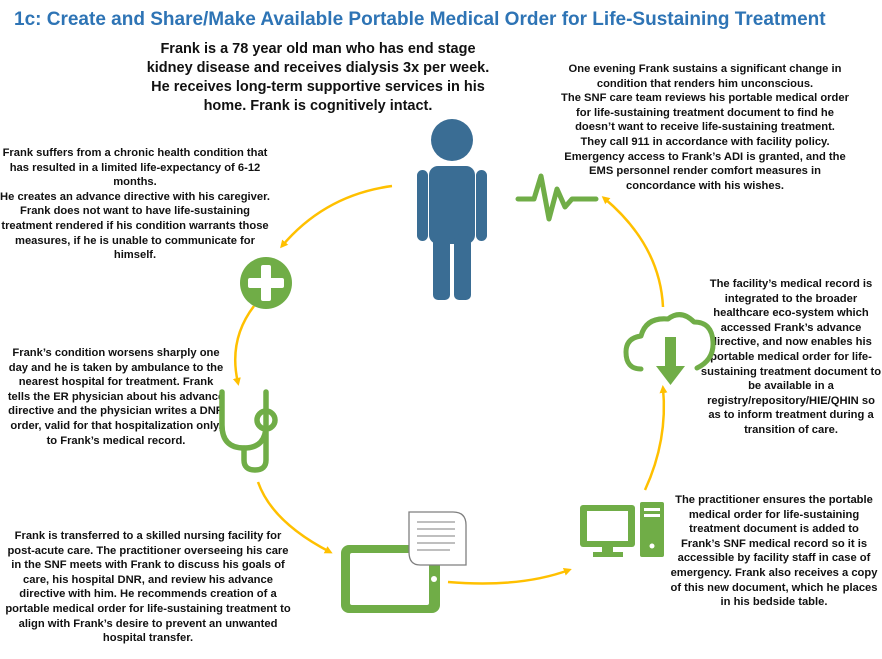 This screenshot has height=659, width=882. I want to click on person-icon, so click(452, 209).